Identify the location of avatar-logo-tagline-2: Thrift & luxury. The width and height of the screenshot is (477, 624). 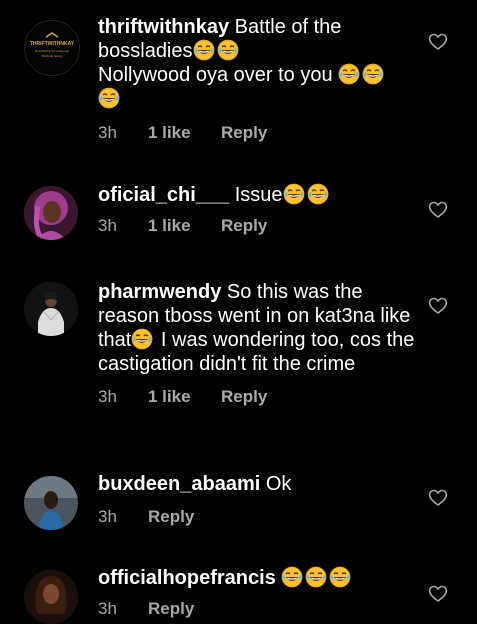
(52, 56).